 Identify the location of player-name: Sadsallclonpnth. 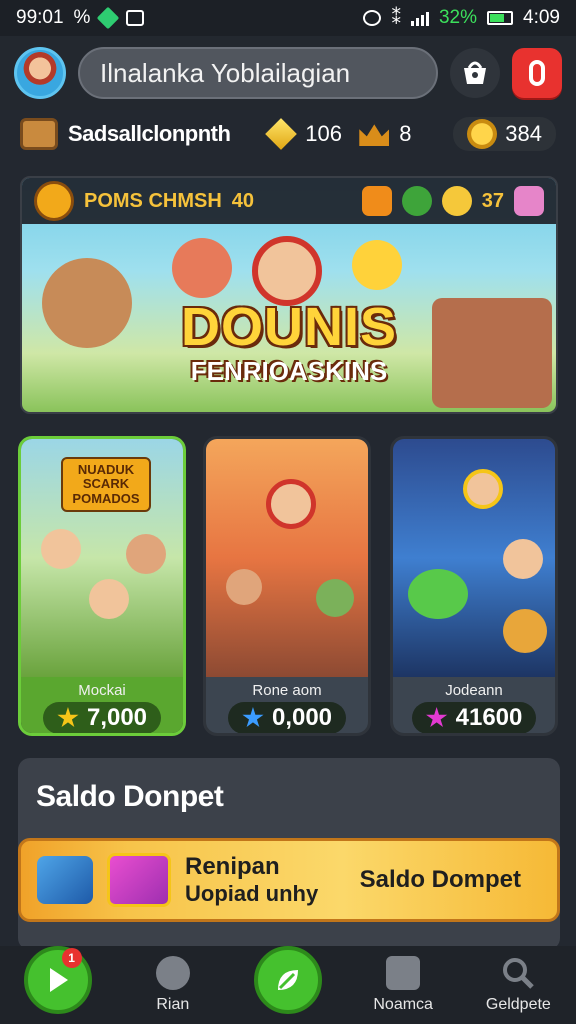
(149, 133).